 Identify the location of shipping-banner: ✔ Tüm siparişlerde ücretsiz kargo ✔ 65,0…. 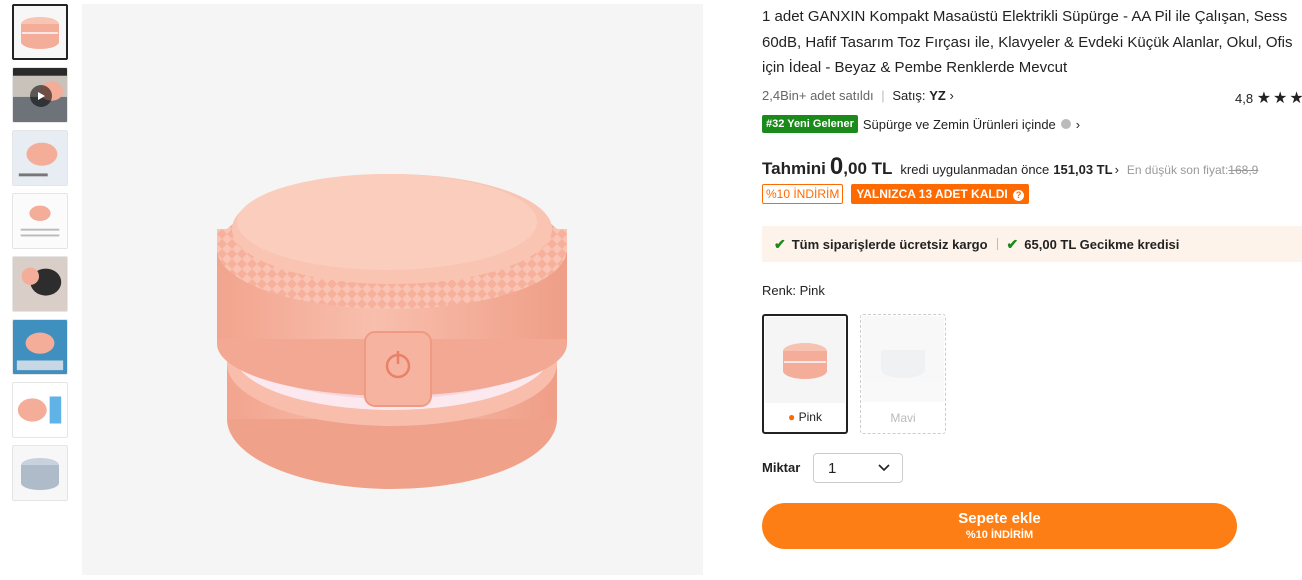
(1032, 244).